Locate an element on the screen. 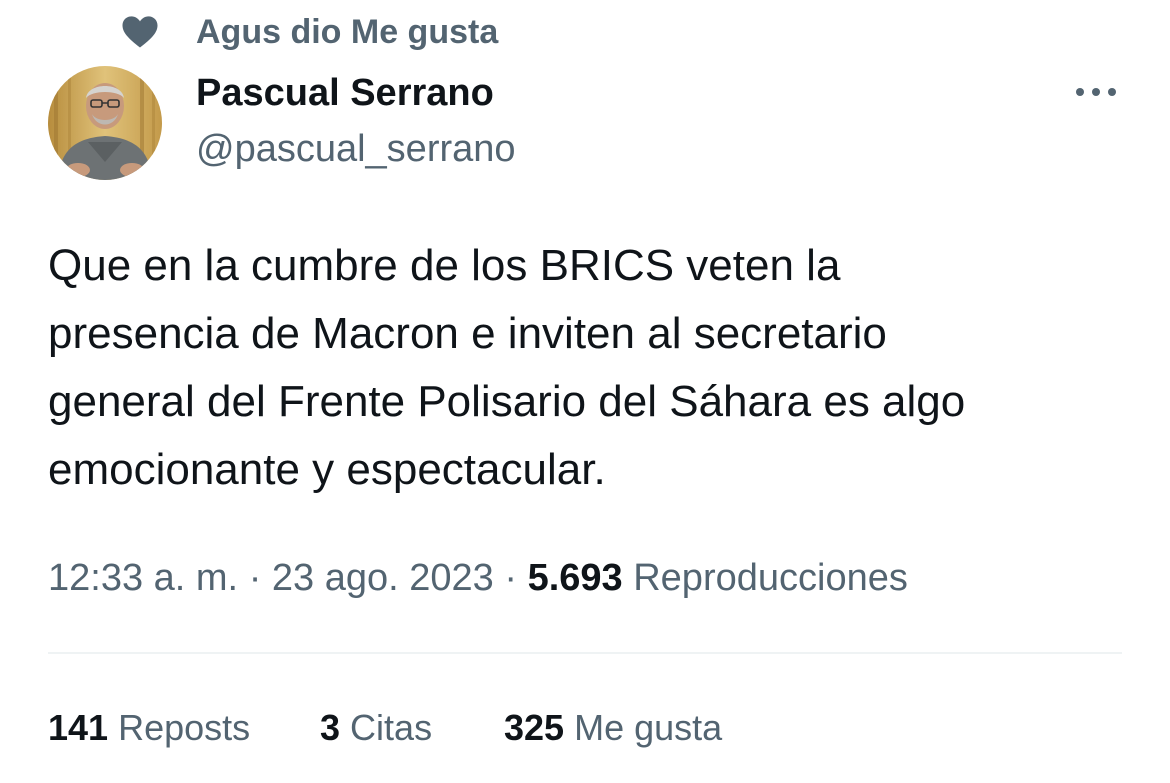 This screenshot has width=1170, height=783. quotes-label: Citas is located at coordinates (391, 727).